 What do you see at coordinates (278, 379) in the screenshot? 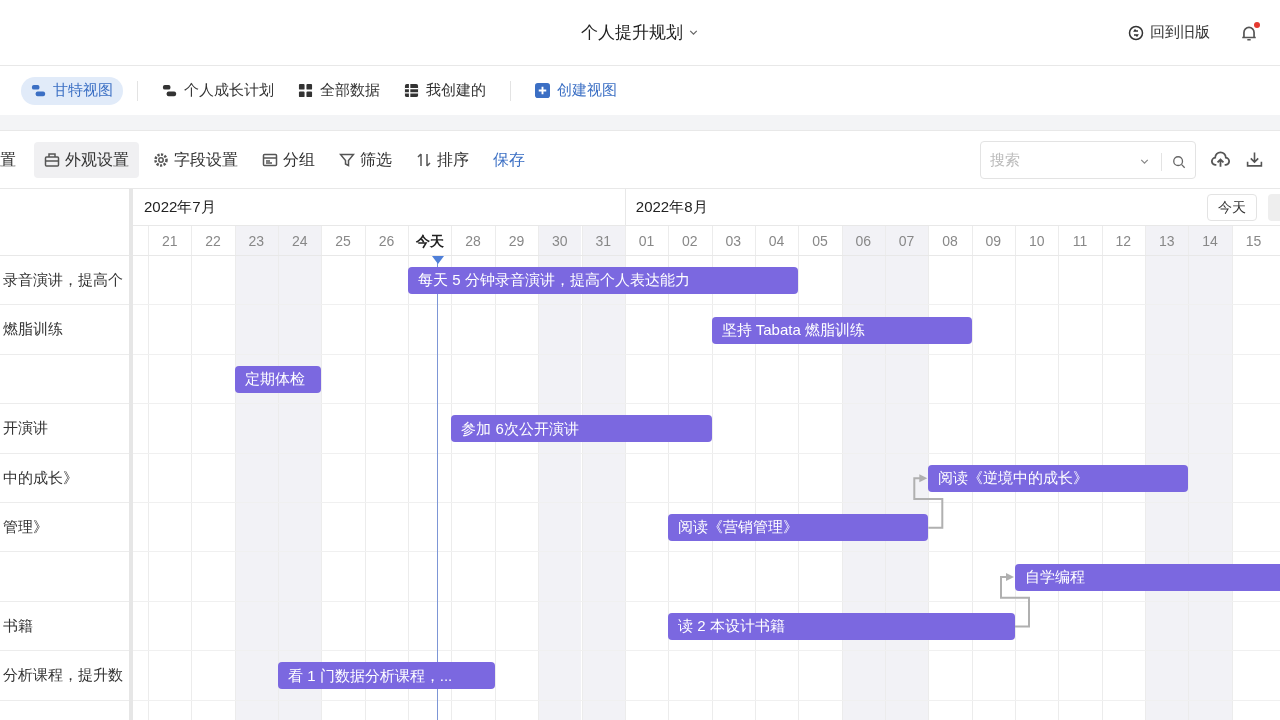
I see `task-bar: 定期体检` at bounding box center [278, 379].